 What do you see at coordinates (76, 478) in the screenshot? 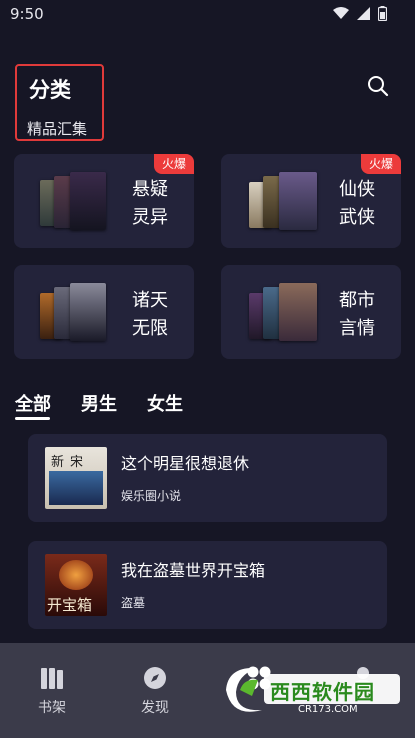
I see `book-cover: 新宋` at bounding box center [76, 478].